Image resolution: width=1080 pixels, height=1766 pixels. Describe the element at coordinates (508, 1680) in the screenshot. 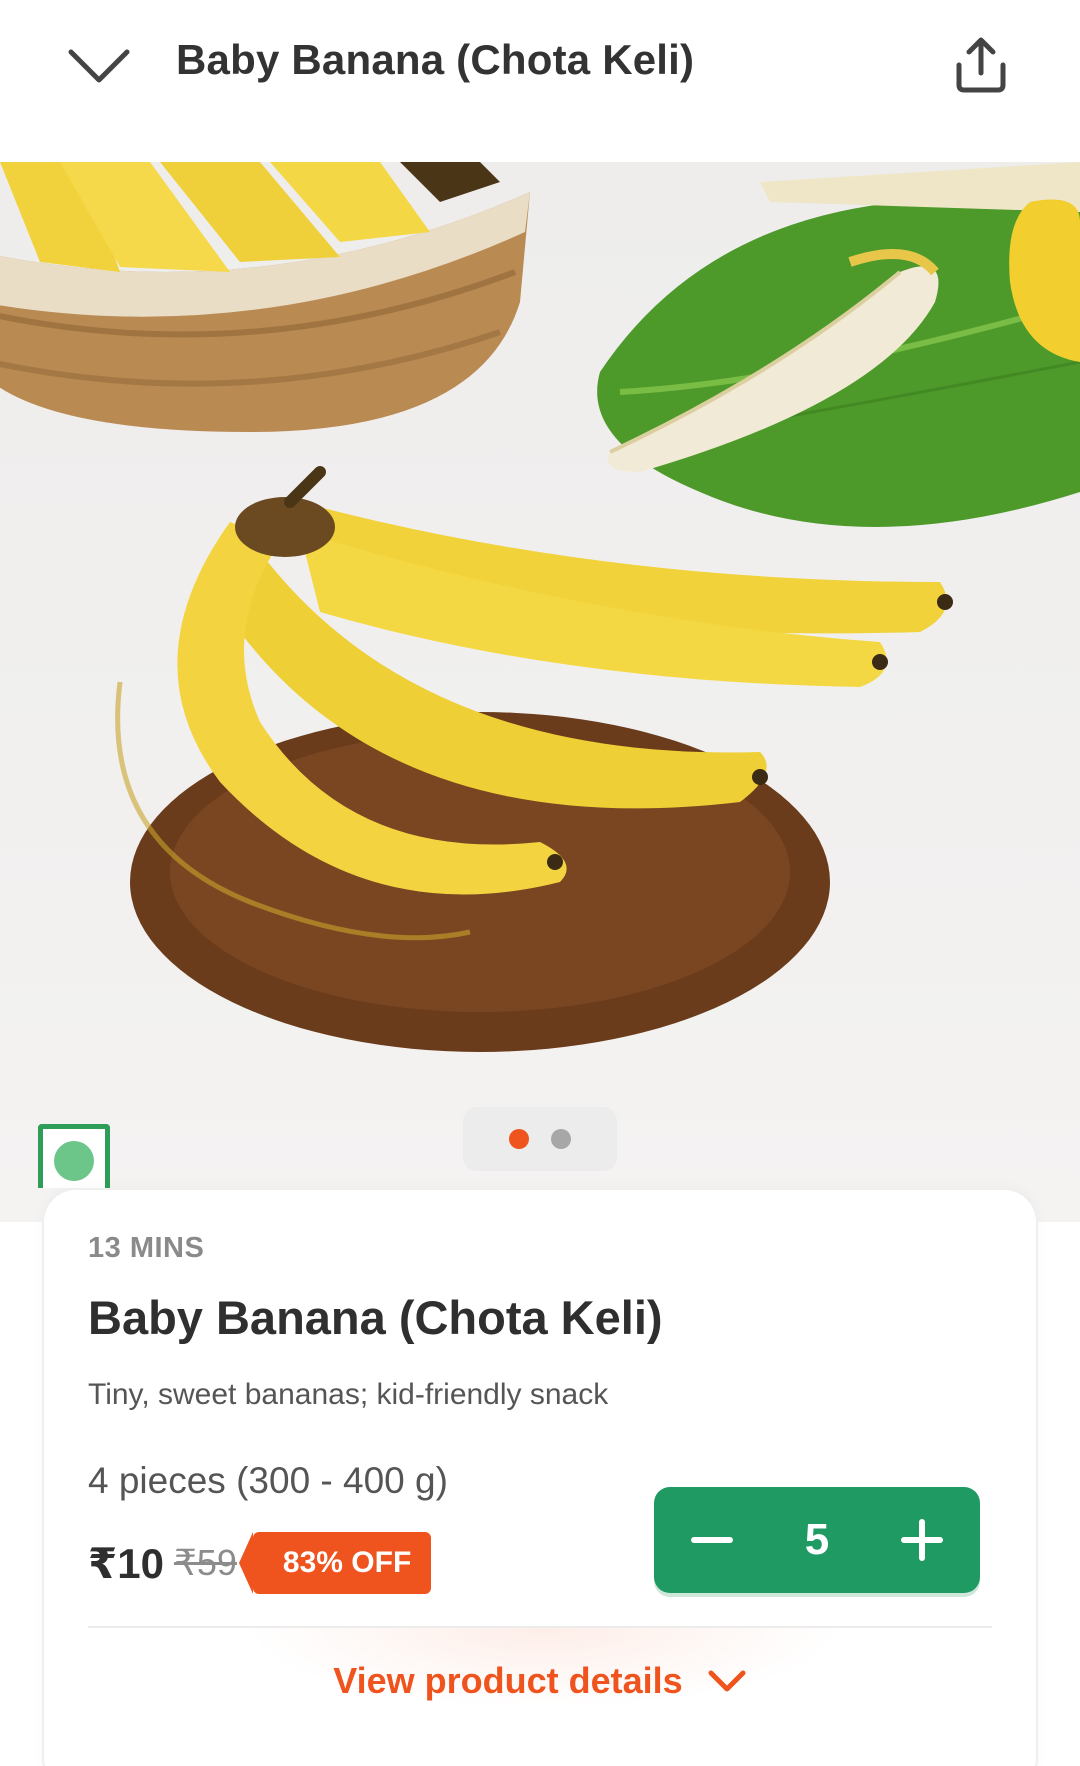

I see `view-details-label: View product details` at that location.